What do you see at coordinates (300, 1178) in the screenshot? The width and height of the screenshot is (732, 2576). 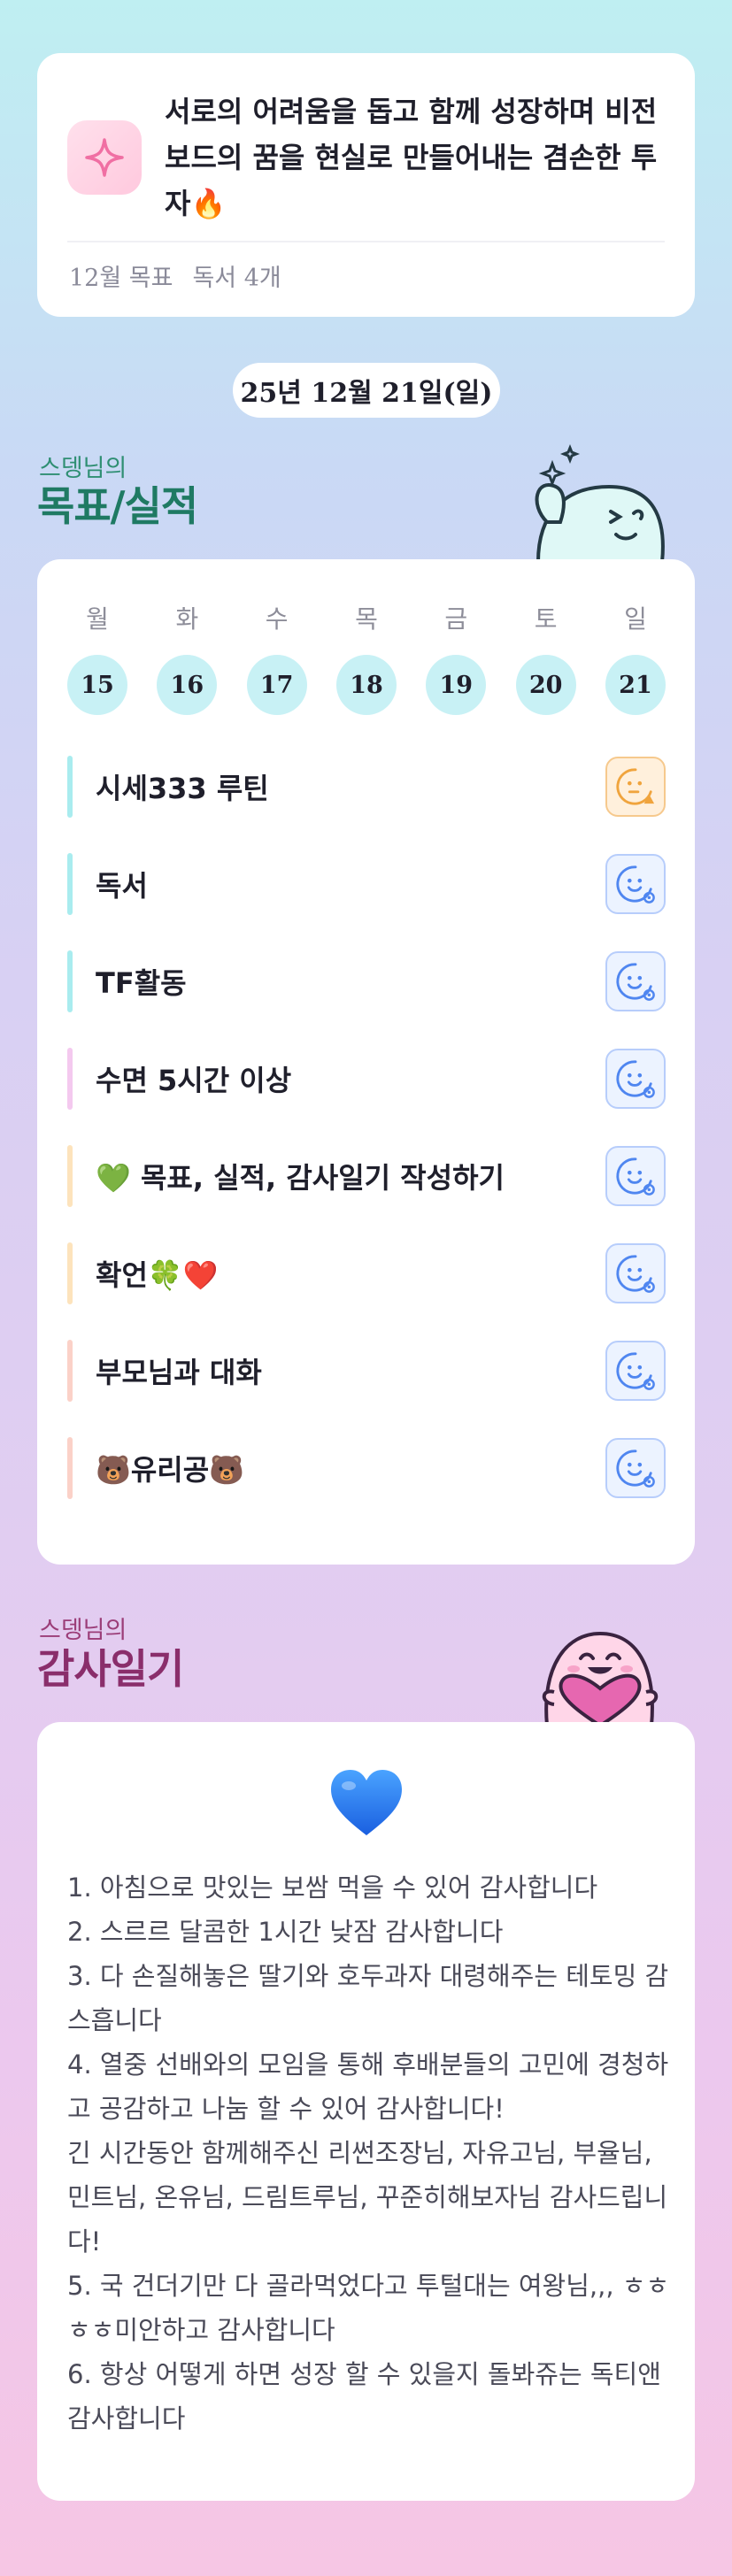 I see `task-label: 💚 목표, 실적, 감사일기 작성하기` at bounding box center [300, 1178].